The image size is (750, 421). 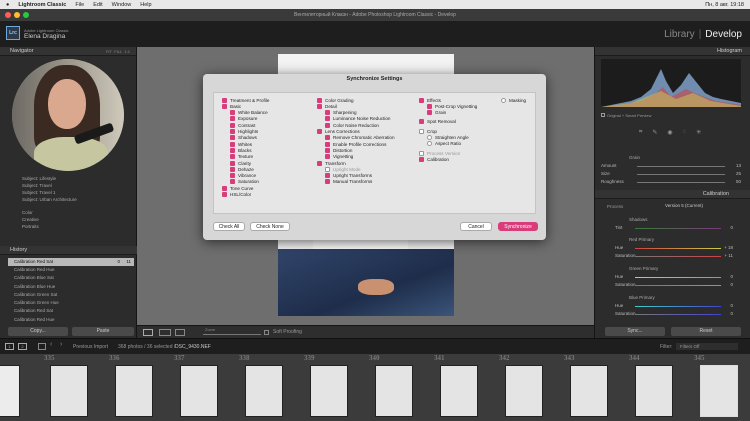 What do you see at coordinates (671, 181) in the screenshot?
I see `grain-roughness-row: Roughness 50` at bounding box center [671, 181].